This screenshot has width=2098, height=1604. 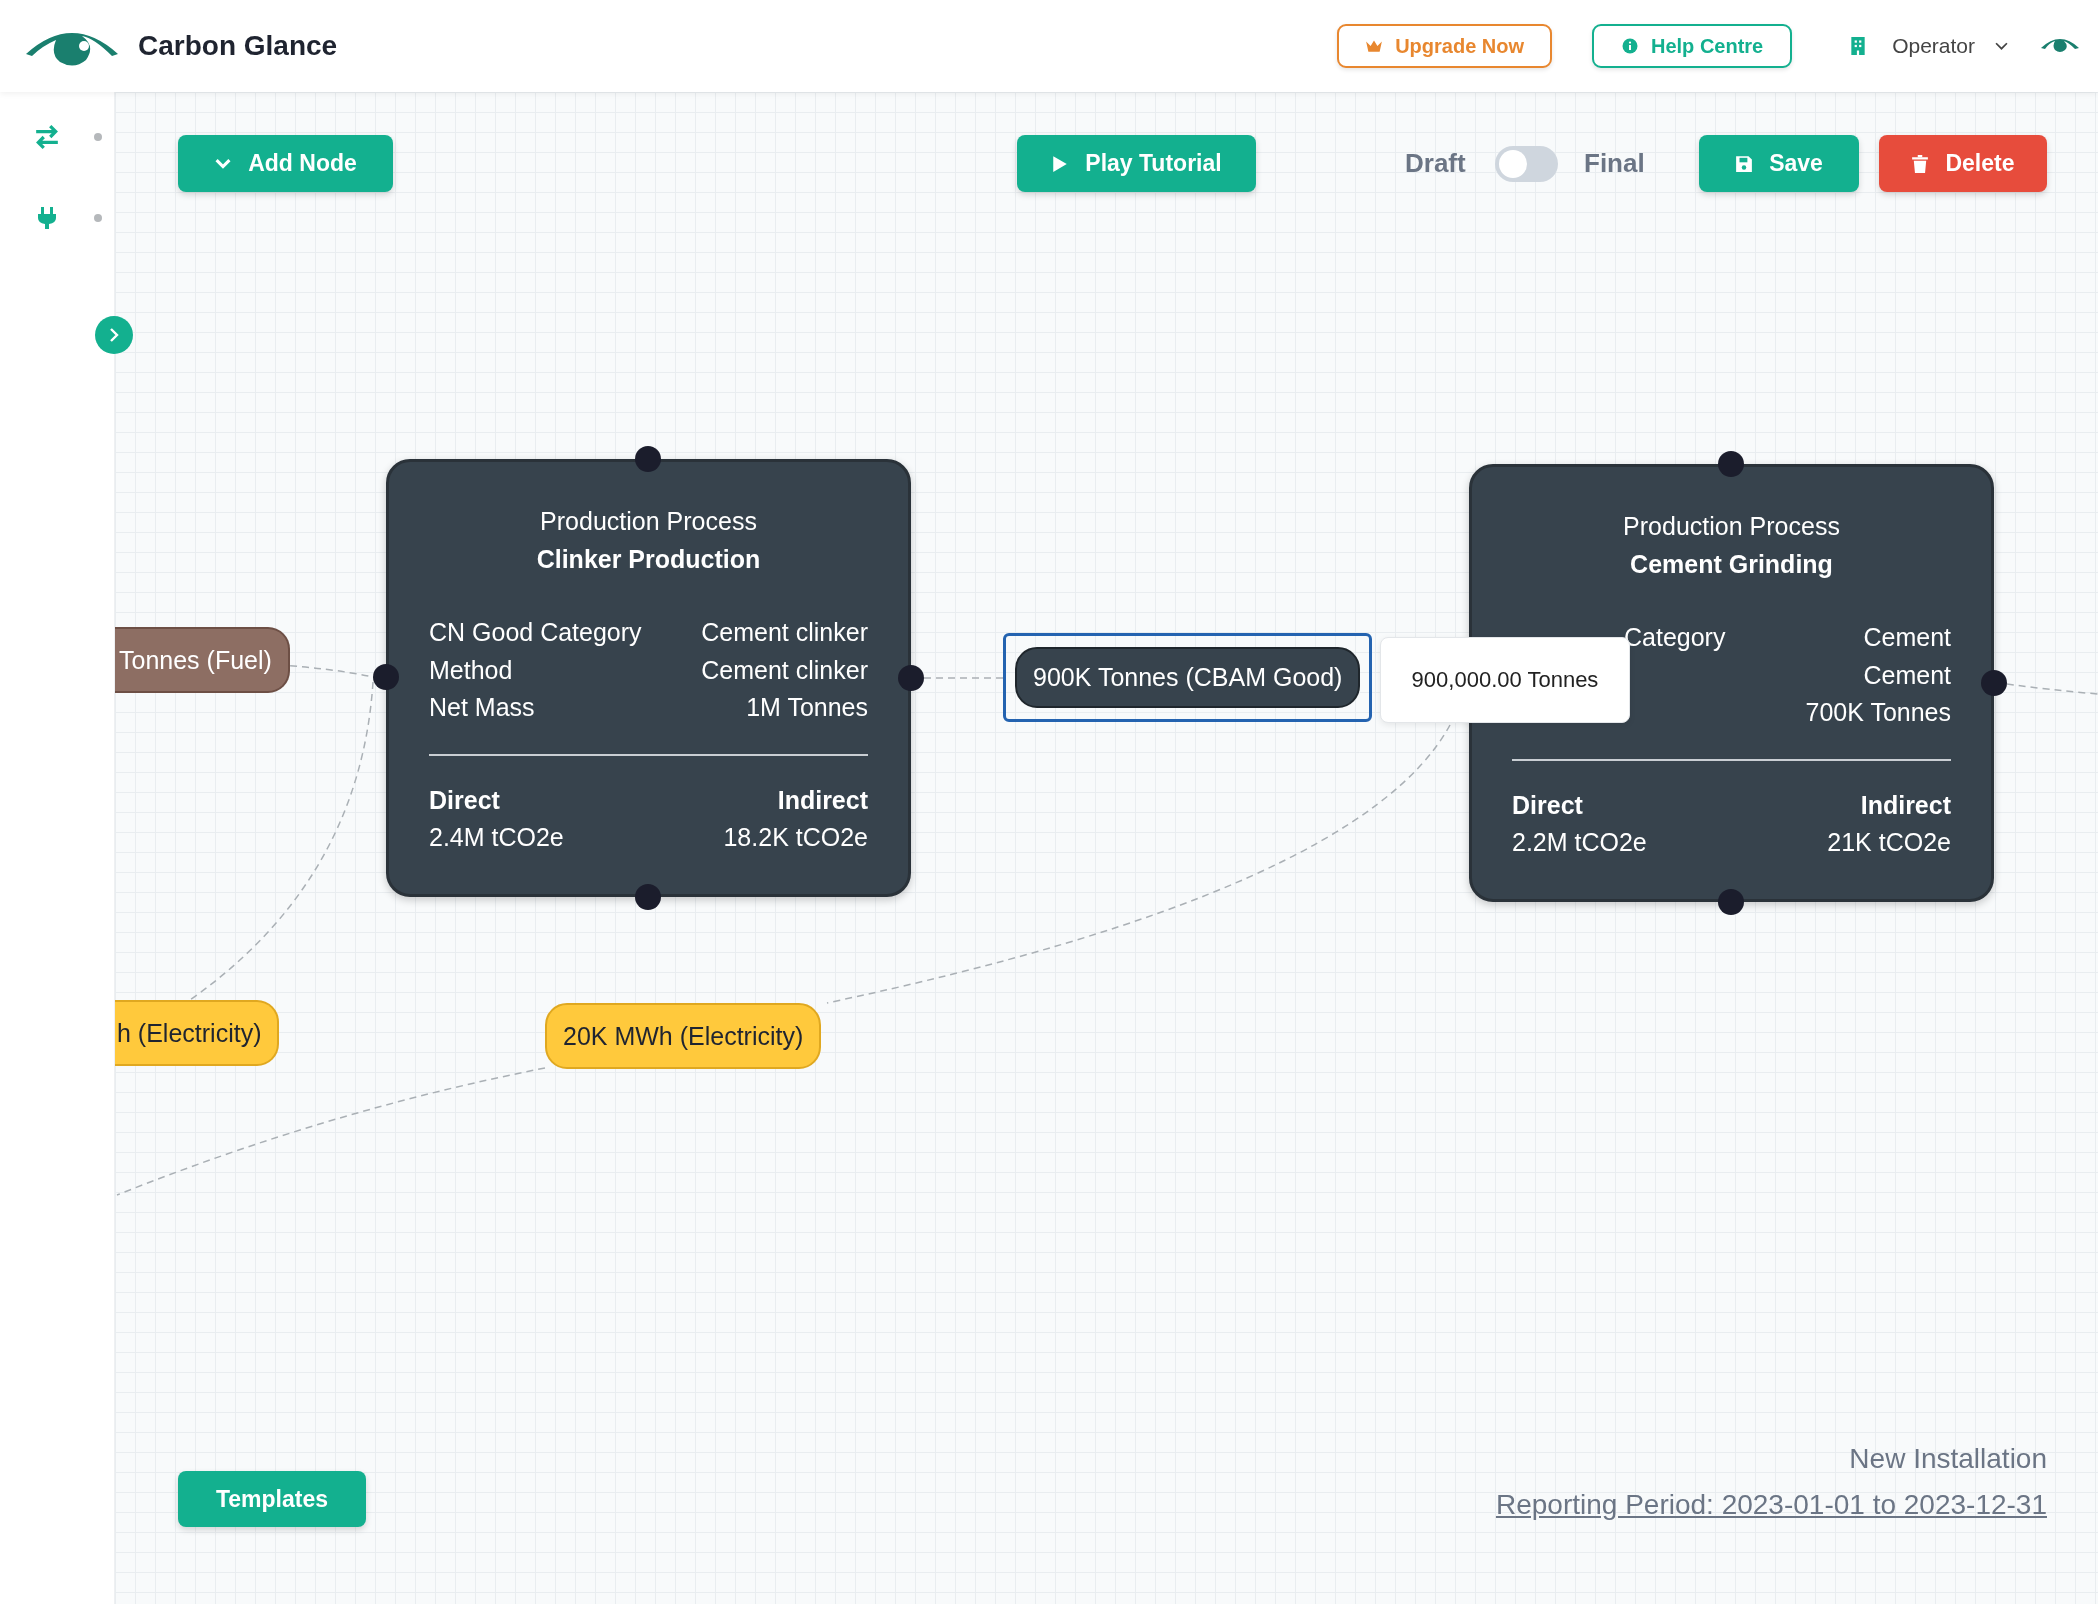 What do you see at coordinates (807, 707) in the screenshot?
I see `property-value: 1M Tonnes` at bounding box center [807, 707].